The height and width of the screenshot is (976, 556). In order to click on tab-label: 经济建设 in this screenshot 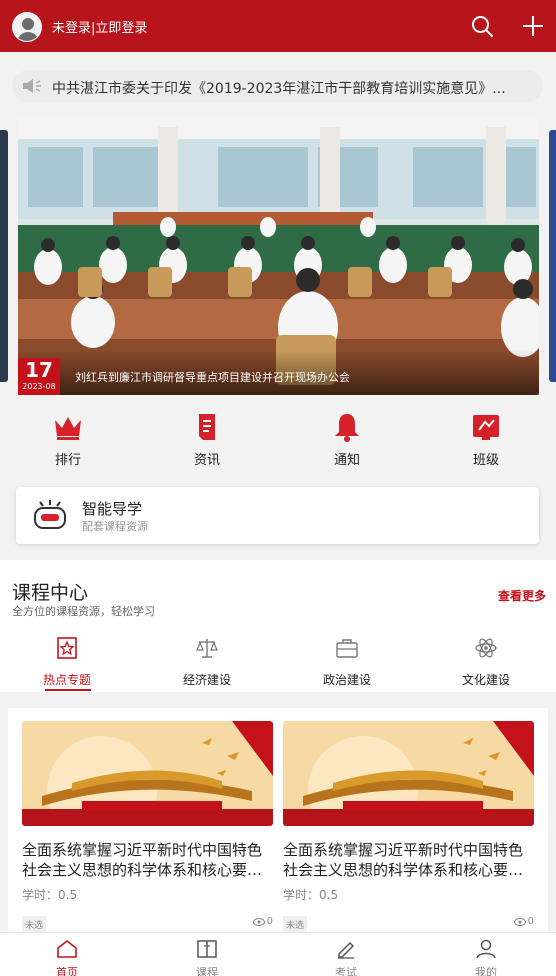, I will do `click(206, 680)`.